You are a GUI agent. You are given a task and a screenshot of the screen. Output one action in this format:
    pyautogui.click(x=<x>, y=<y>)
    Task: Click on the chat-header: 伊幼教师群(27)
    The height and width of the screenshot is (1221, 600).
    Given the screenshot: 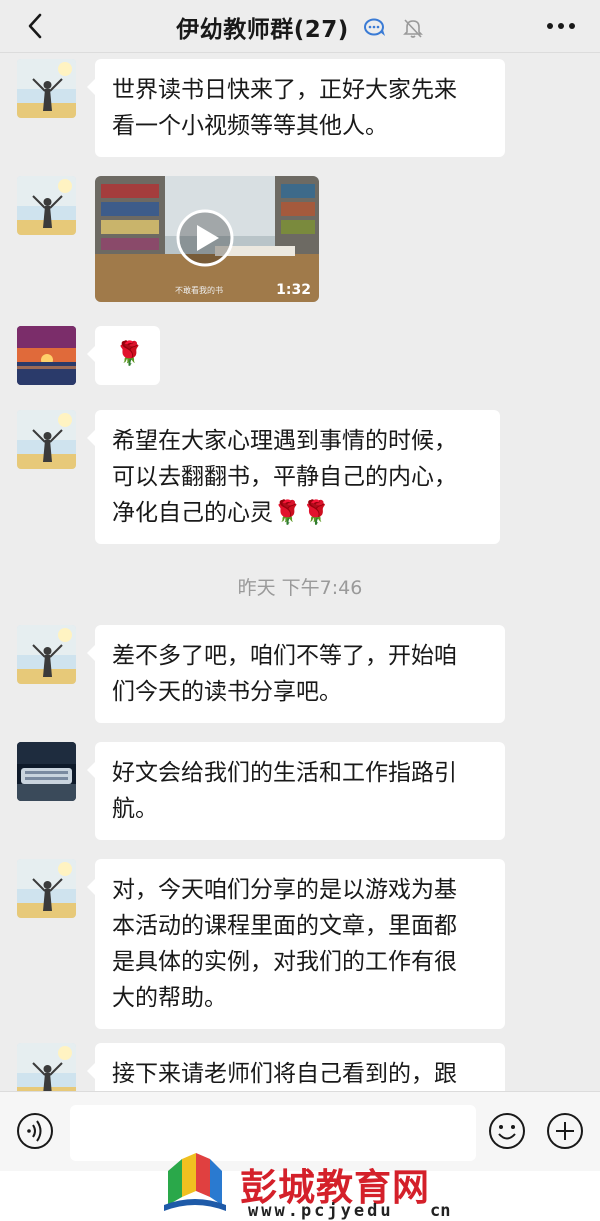 What is the action you would take?
    pyautogui.click(x=300, y=26)
    